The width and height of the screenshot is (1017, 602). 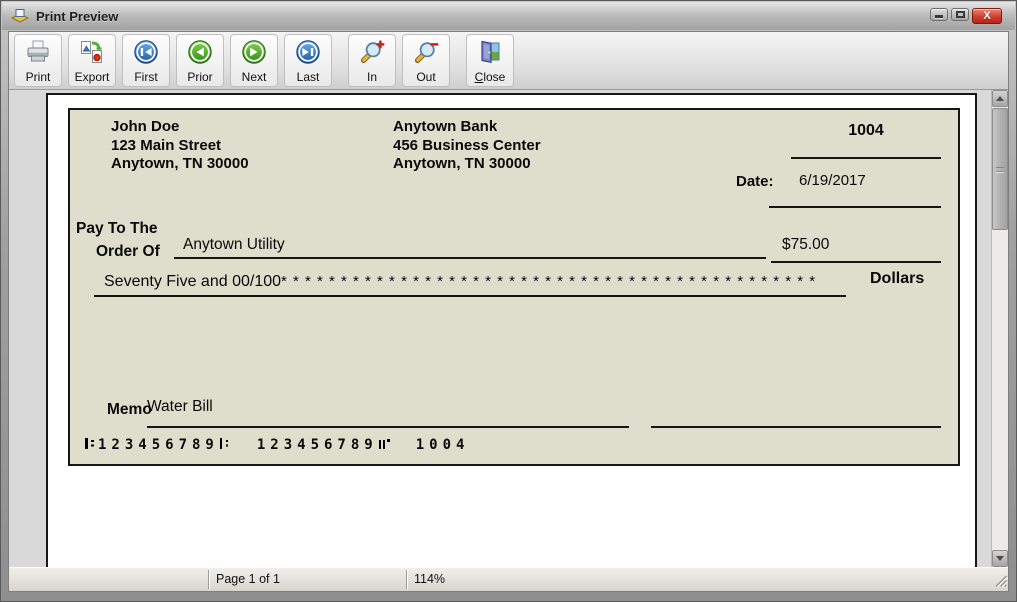 What do you see at coordinates (442, 445) in the screenshot?
I see `micr-check-number: 1004` at bounding box center [442, 445].